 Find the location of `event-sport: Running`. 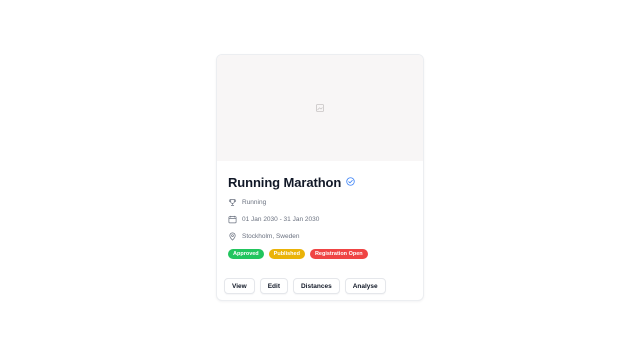

event-sport: Running is located at coordinates (254, 202).